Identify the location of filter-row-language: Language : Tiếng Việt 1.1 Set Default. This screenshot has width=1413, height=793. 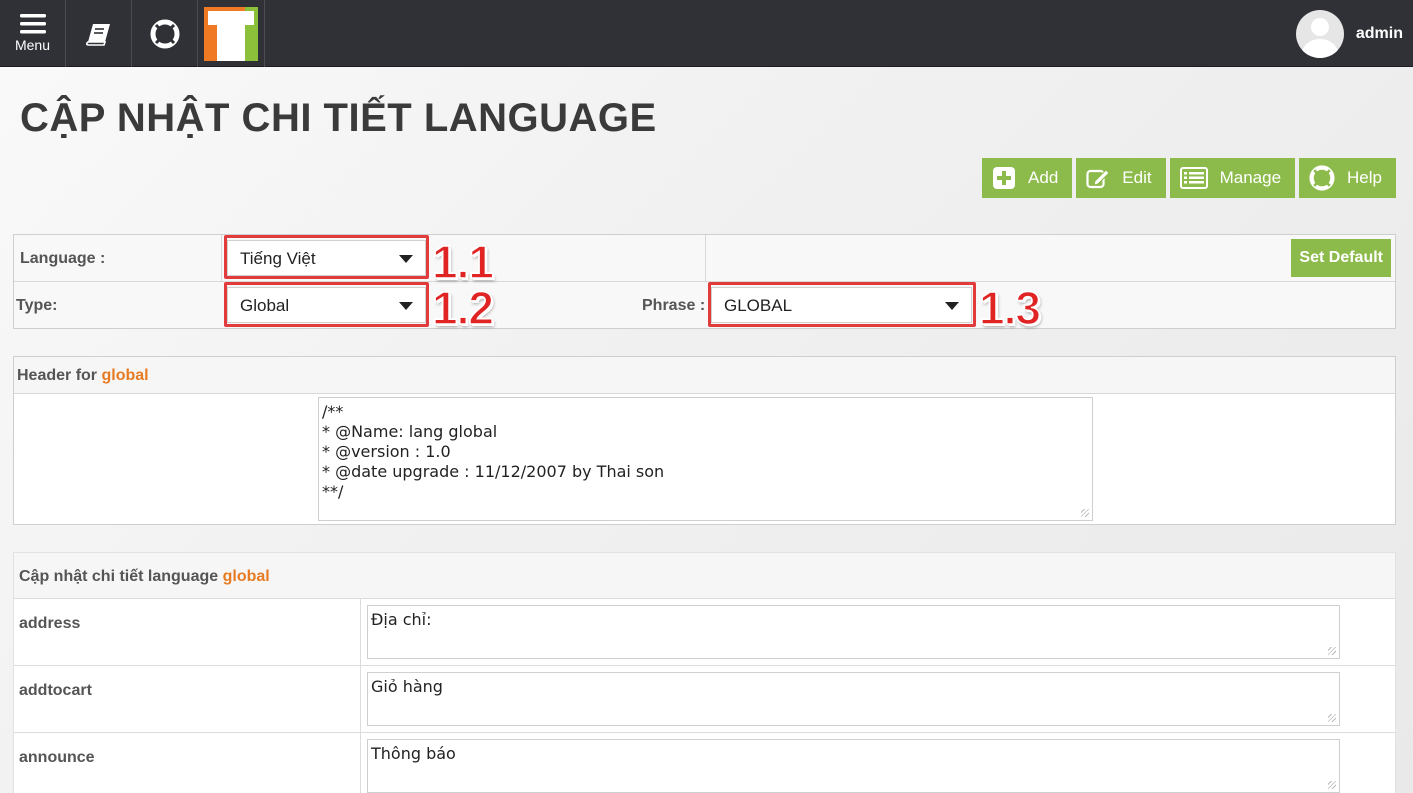
(704, 262).